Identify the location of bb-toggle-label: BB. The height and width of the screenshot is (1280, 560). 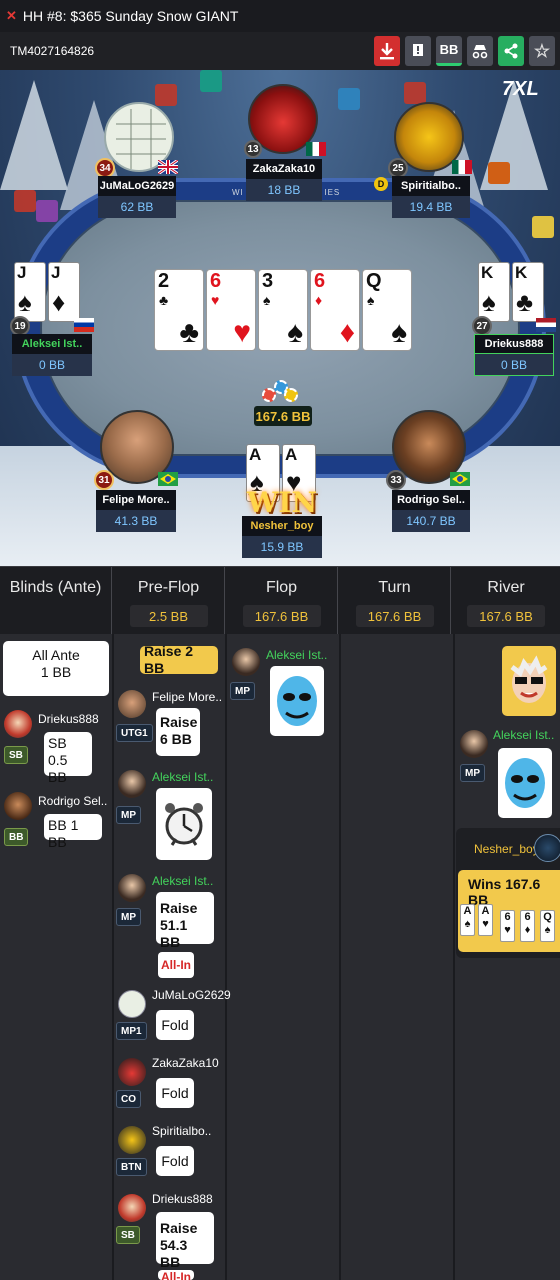
(449, 49).